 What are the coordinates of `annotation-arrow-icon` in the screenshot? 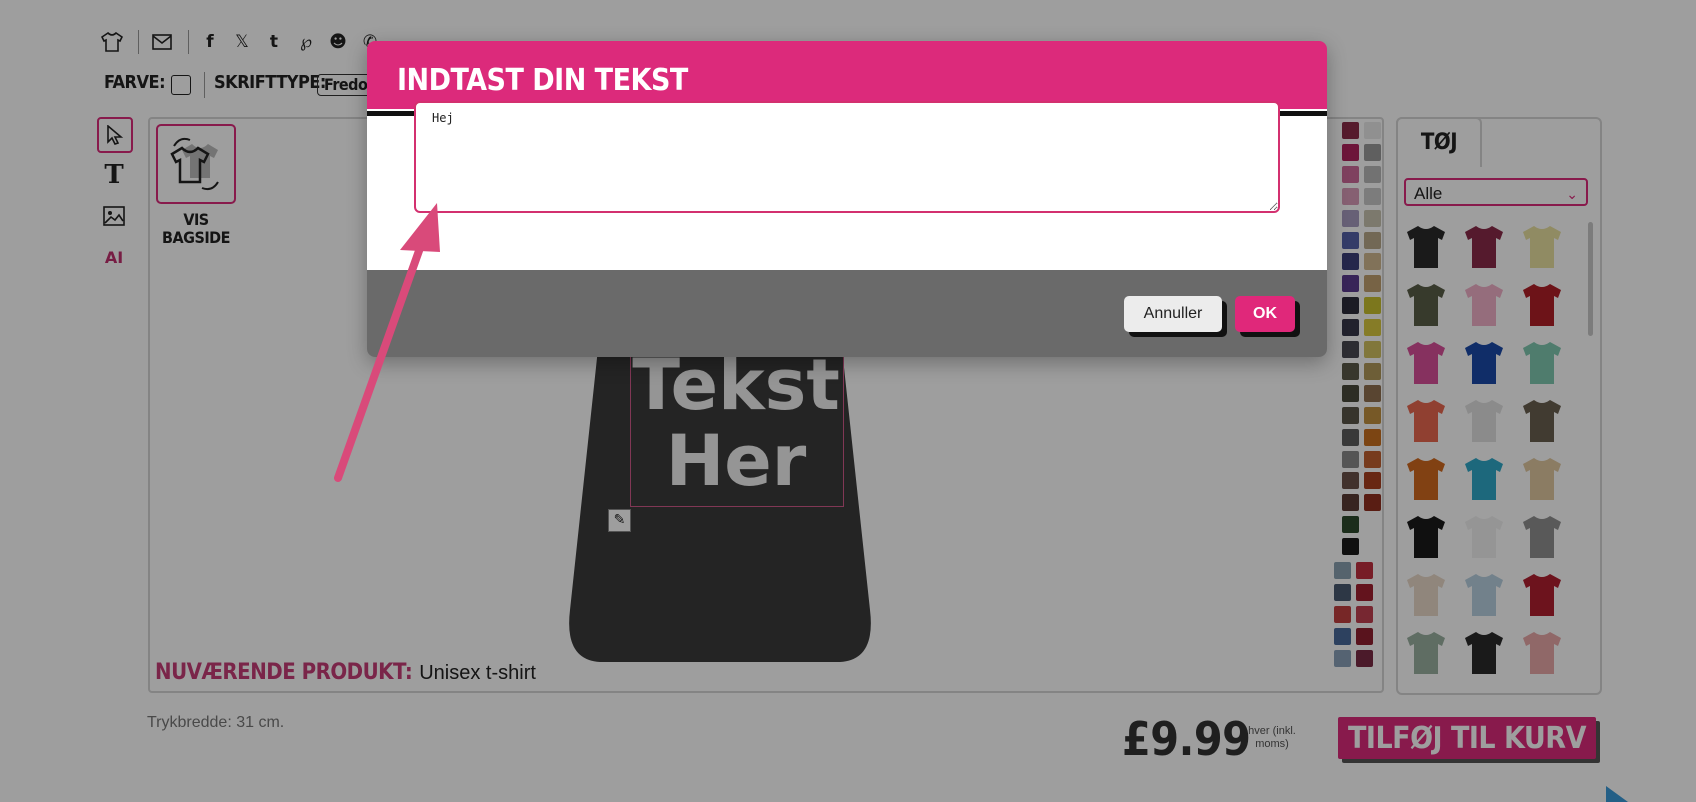 It's located at (387, 342).